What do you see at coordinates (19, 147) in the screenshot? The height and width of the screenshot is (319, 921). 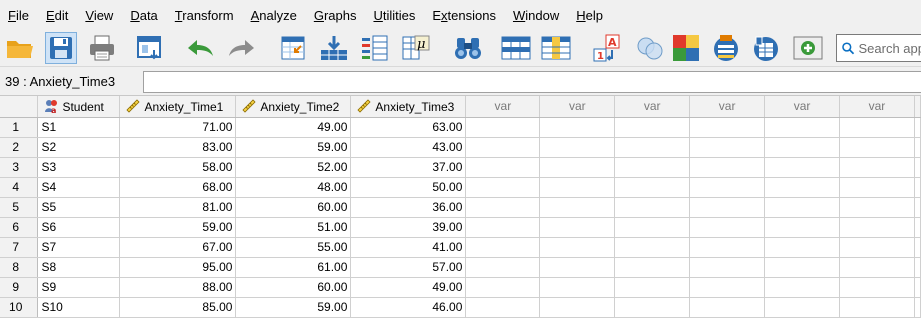 I see `row-number: 2` at bounding box center [19, 147].